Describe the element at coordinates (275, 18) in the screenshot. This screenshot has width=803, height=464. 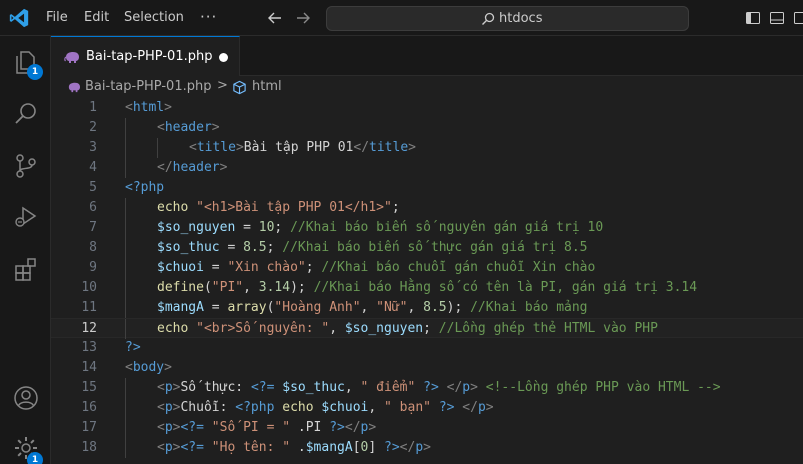
I see `back-arrow-icon` at that location.